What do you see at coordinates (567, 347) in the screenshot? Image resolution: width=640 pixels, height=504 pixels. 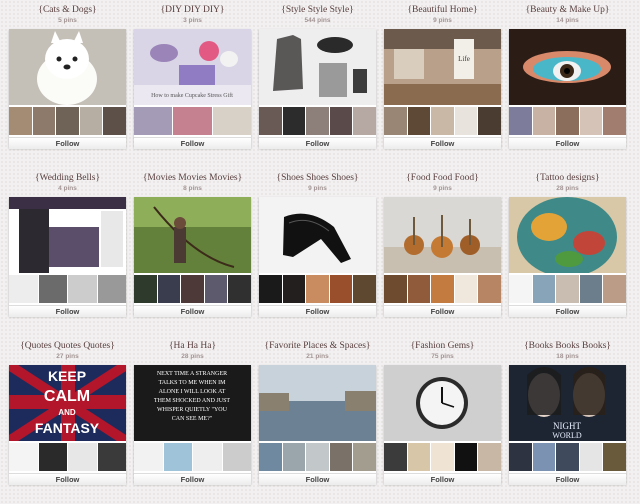 I see `board-title: {Books Books Books}` at bounding box center [567, 347].